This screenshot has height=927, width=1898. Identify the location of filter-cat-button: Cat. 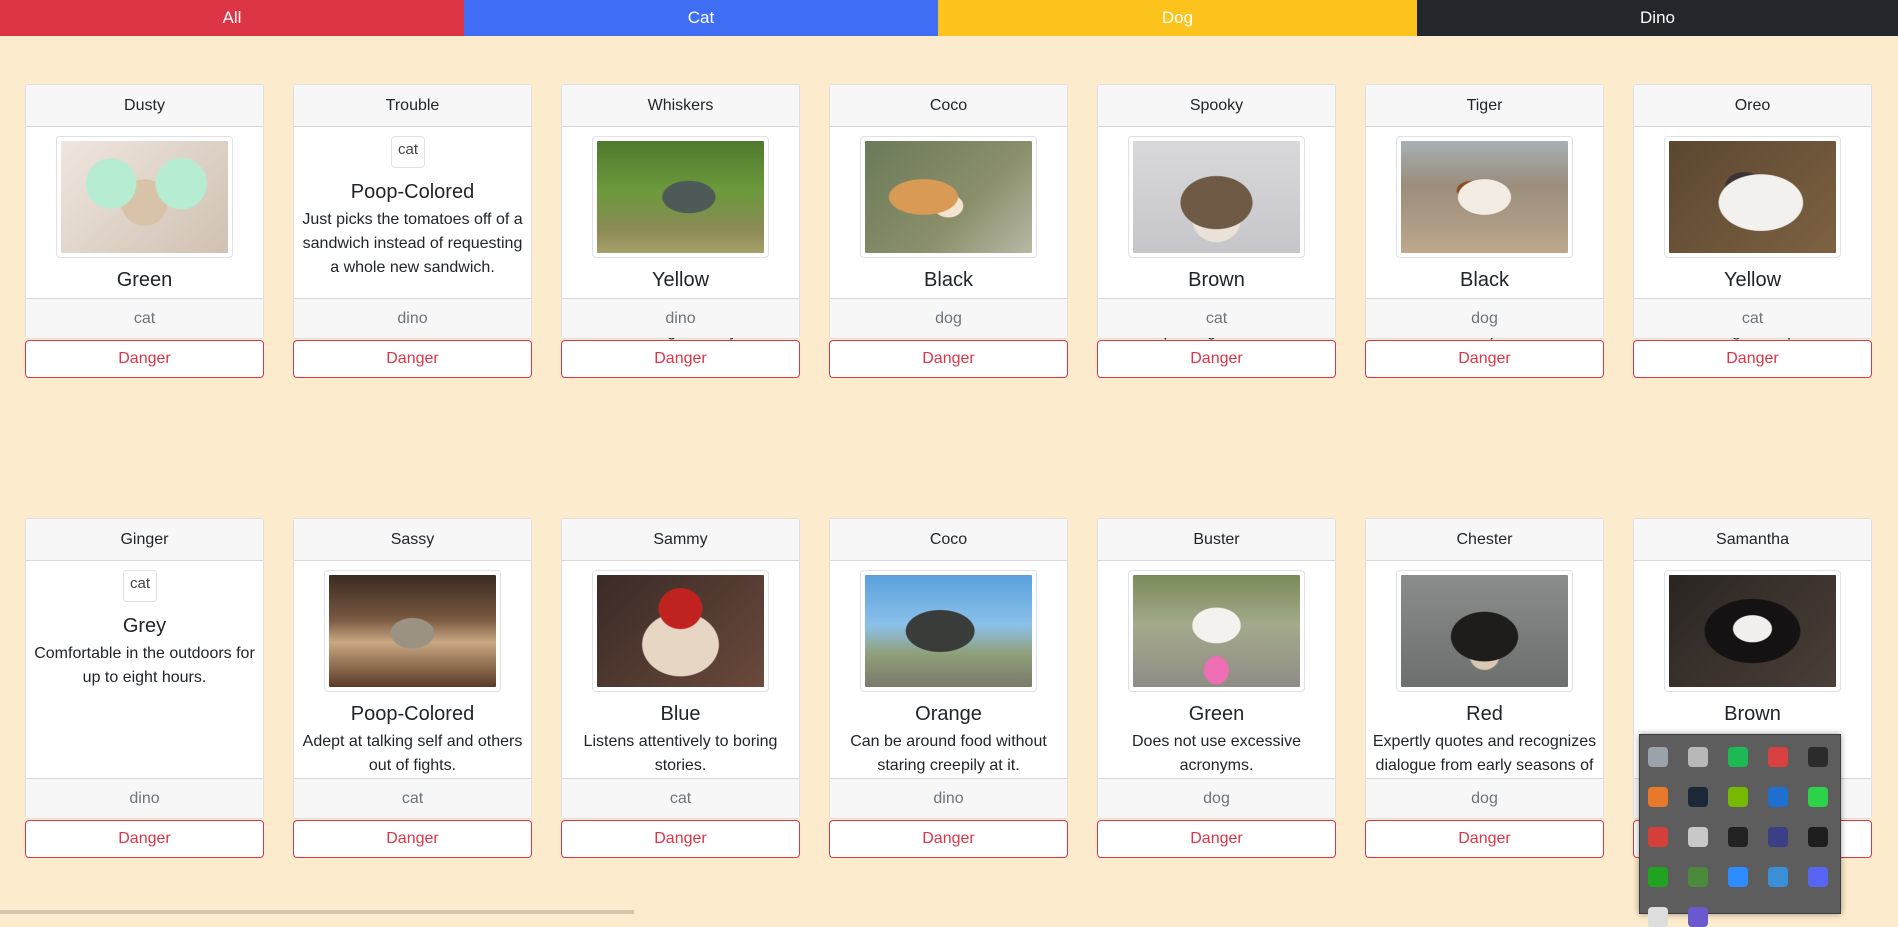
(701, 18).